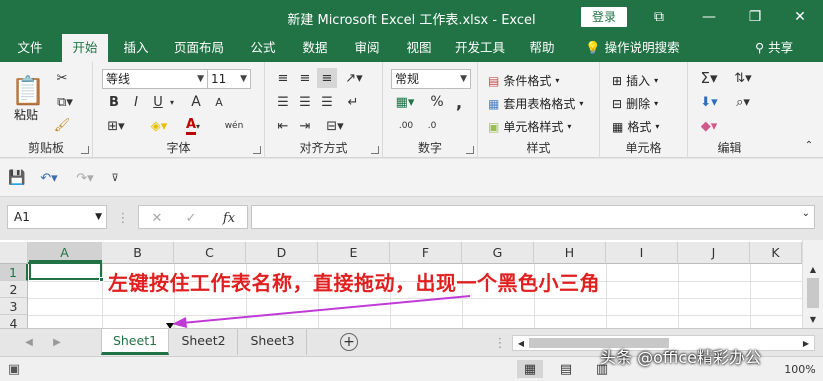  I want to click on number-format-select: 常规 ▼, so click(431, 79).